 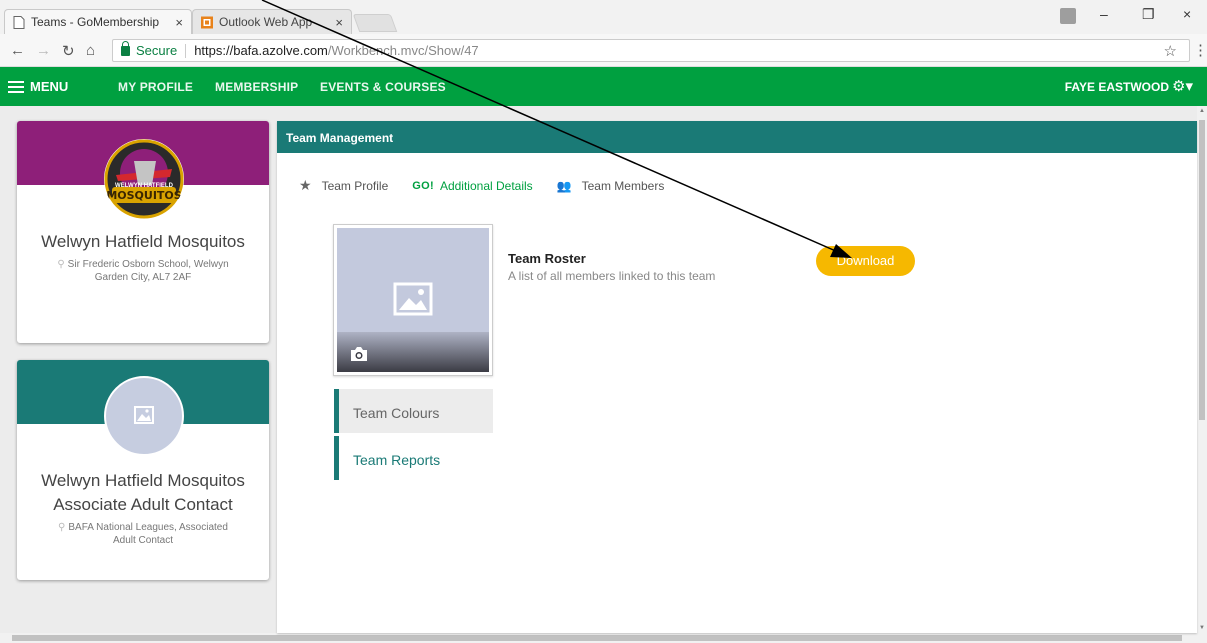 What do you see at coordinates (375, 23) in the screenshot?
I see `new-tab-button` at bounding box center [375, 23].